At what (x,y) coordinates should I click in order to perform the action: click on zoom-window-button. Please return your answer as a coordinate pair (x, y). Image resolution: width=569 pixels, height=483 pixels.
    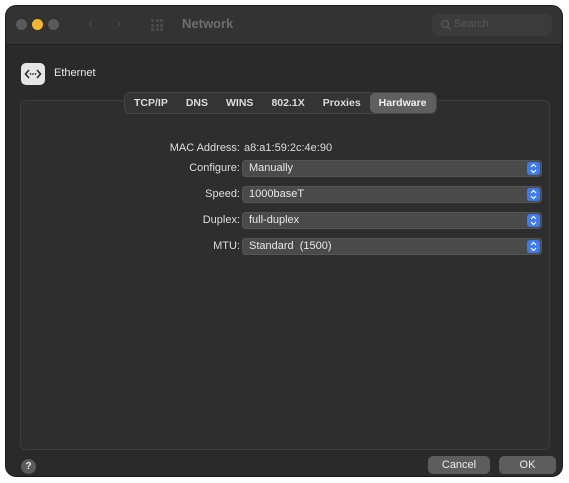
    Looking at the image, I should click on (53, 24).